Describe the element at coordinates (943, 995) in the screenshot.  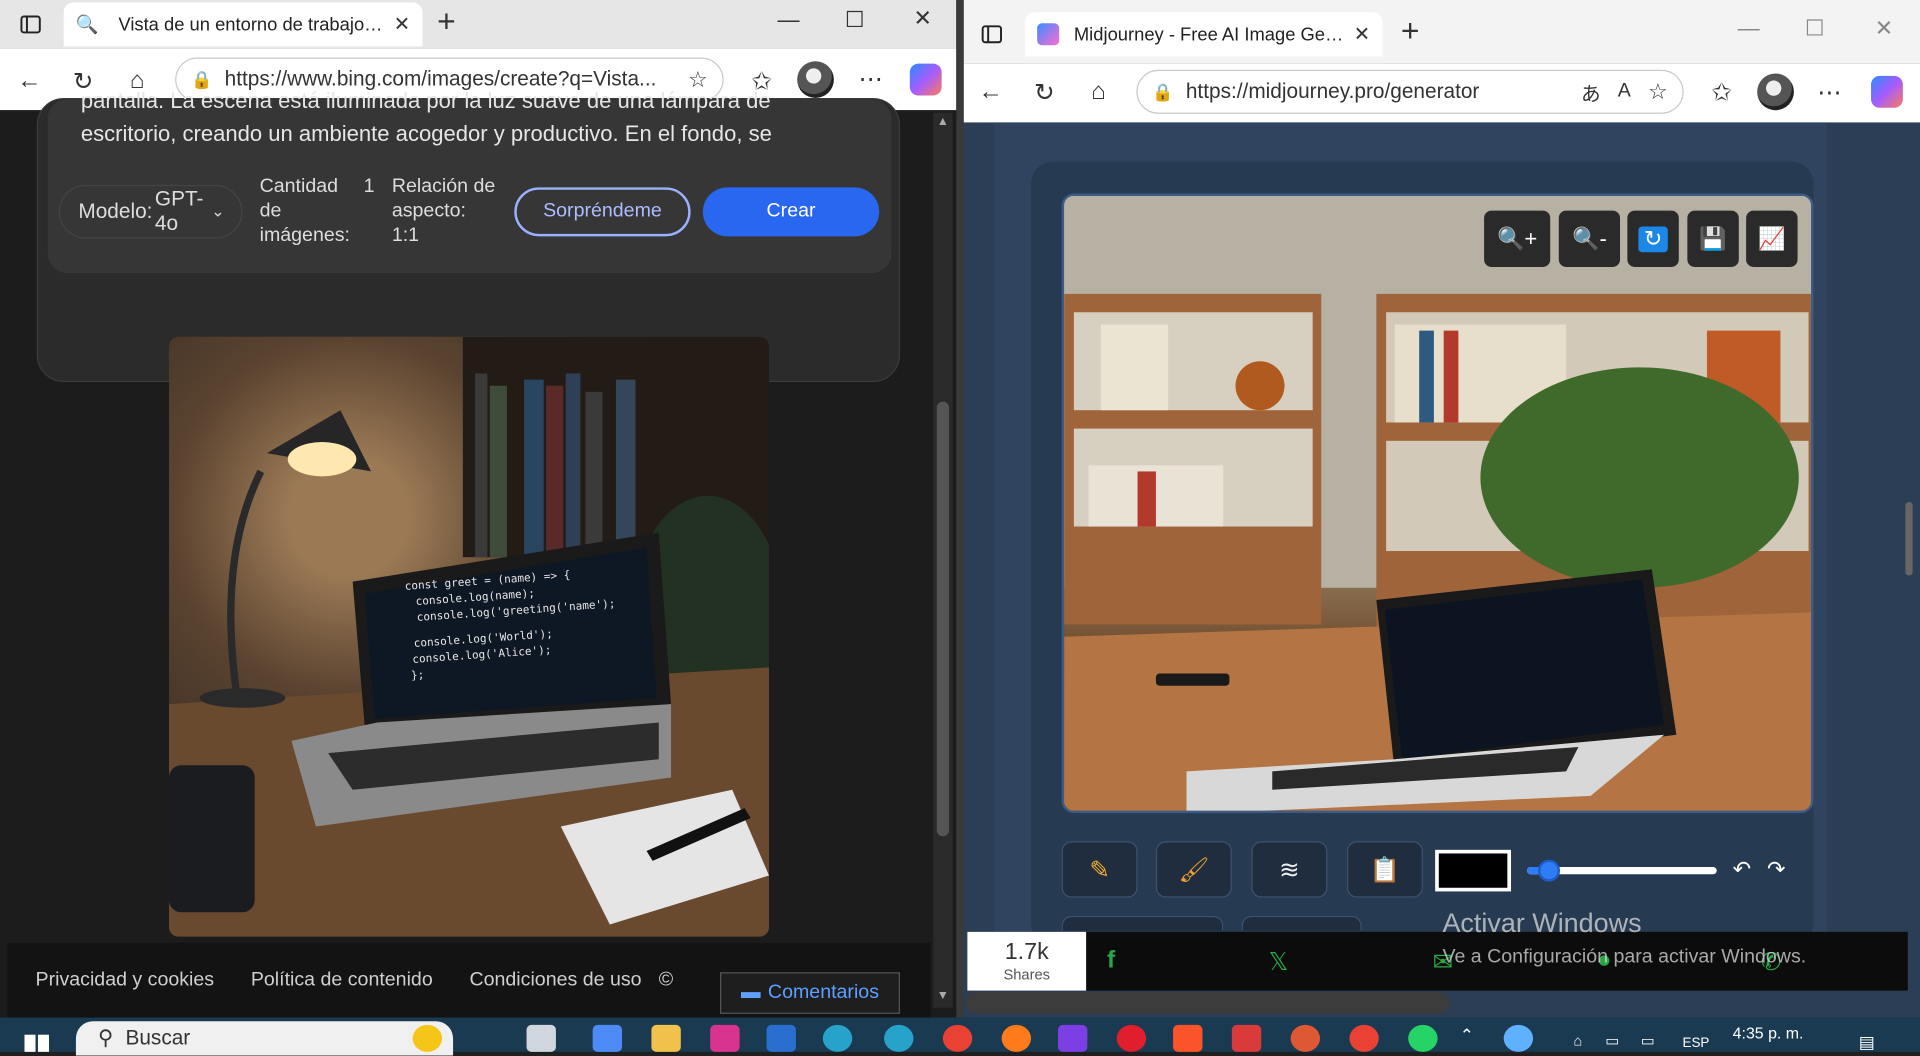
I see `scroll-down-icon: ▼` at that location.